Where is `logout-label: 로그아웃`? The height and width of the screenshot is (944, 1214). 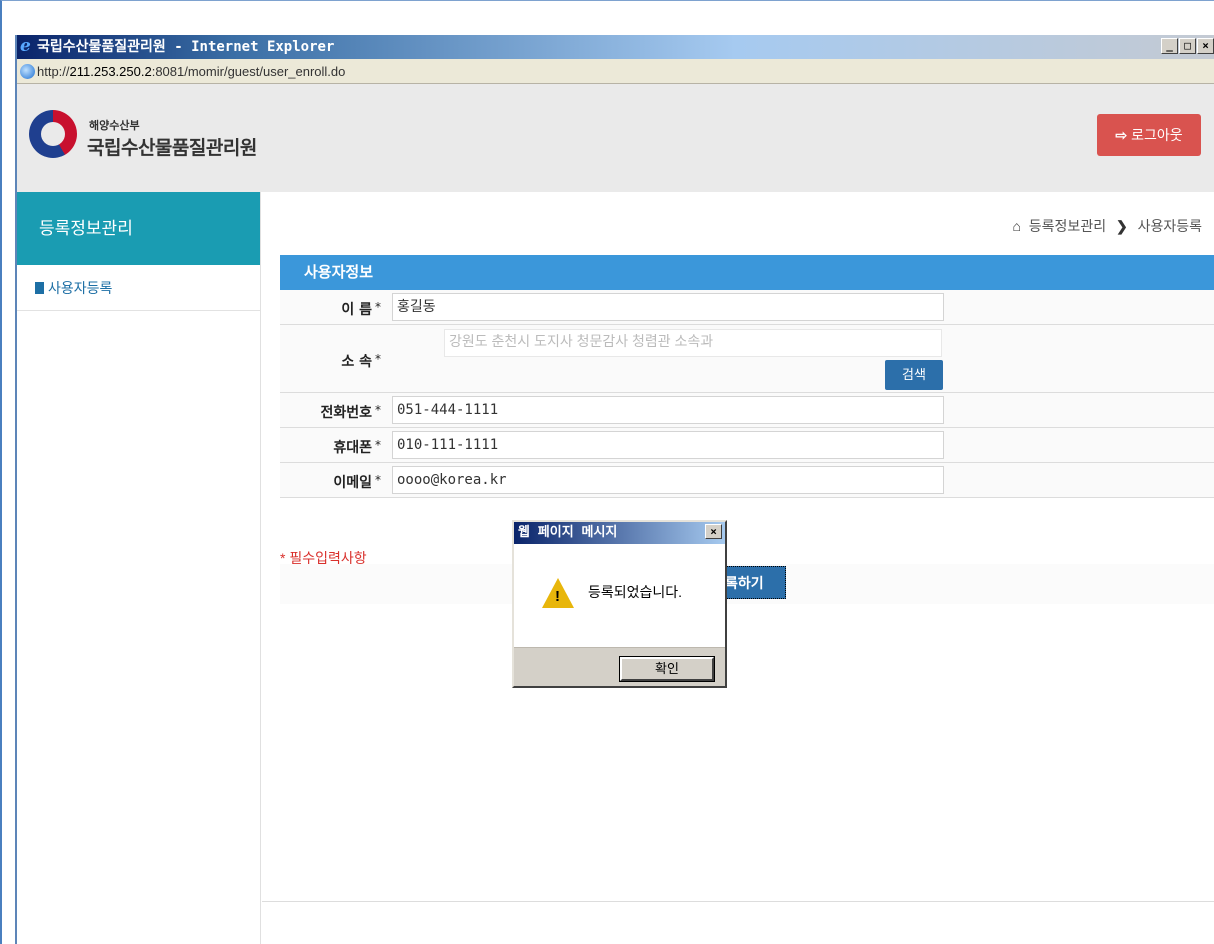
logout-label: 로그아웃 is located at coordinates (1157, 135).